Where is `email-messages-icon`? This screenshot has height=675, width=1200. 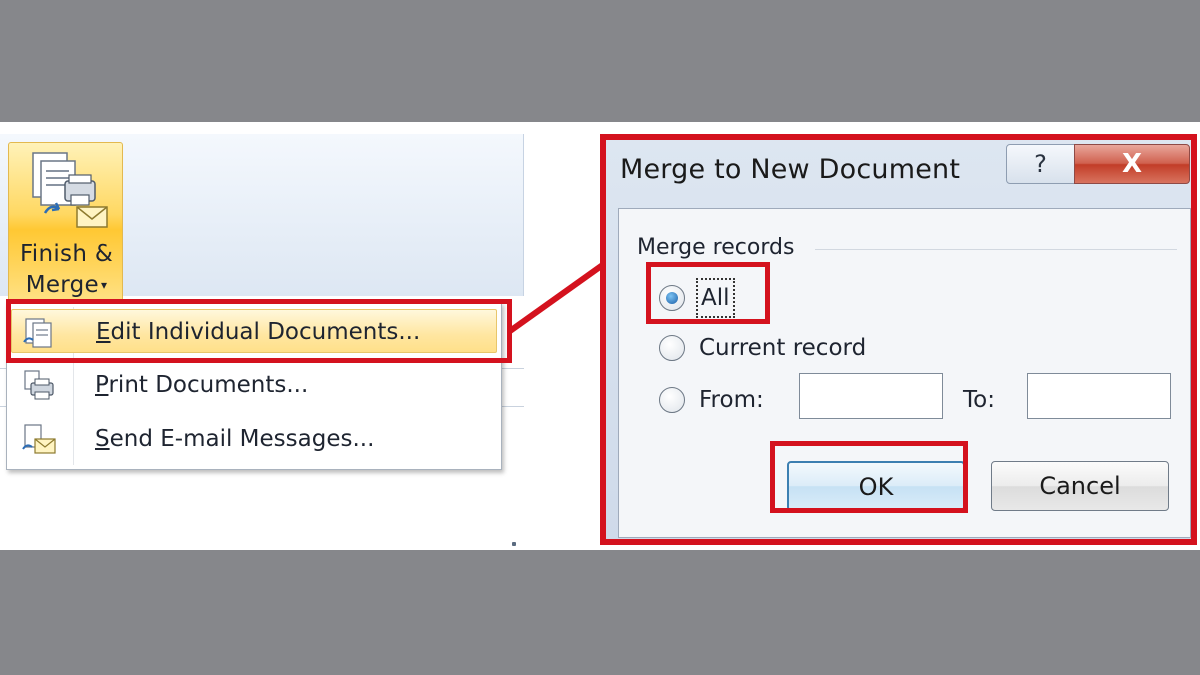 email-messages-icon is located at coordinates (39, 439).